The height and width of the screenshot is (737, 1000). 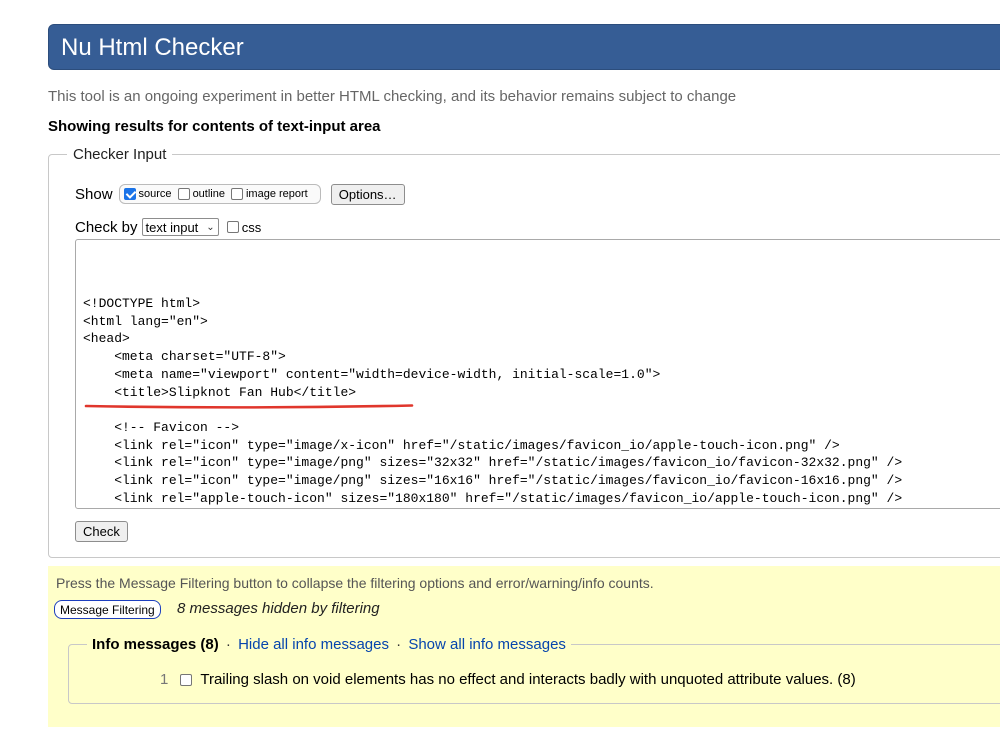 I want to click on check-by-select: text input ⌄, so click(x=180, y=227).